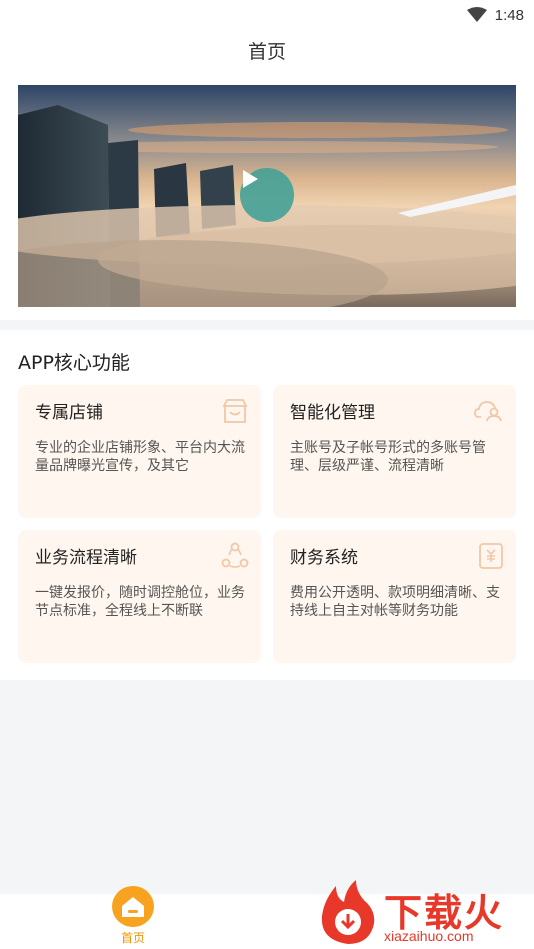  I want to click on cloud-user-icon, so click(488, 411).